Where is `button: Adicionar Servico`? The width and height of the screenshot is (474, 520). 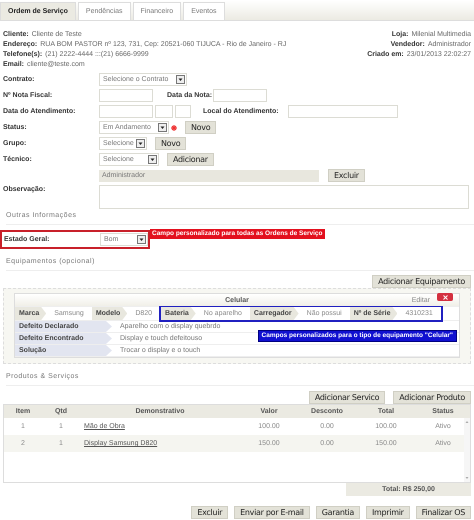 button: Adicionar Servico is located at coordinates (347, 397).